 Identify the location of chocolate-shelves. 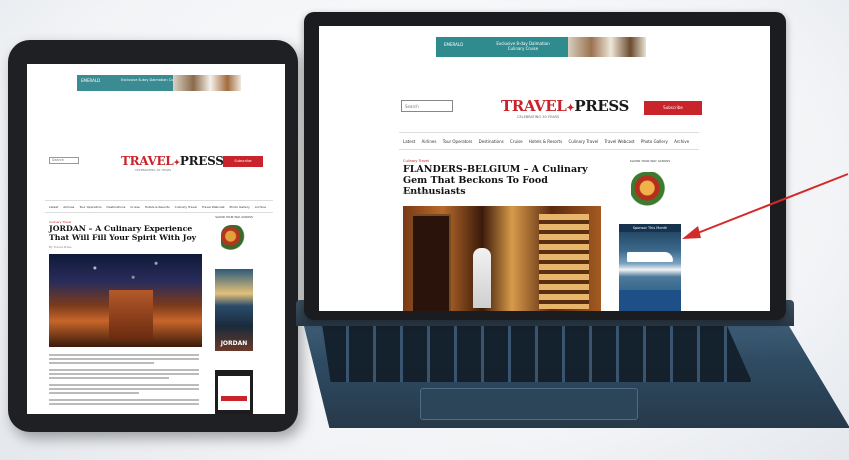
(564, 261).